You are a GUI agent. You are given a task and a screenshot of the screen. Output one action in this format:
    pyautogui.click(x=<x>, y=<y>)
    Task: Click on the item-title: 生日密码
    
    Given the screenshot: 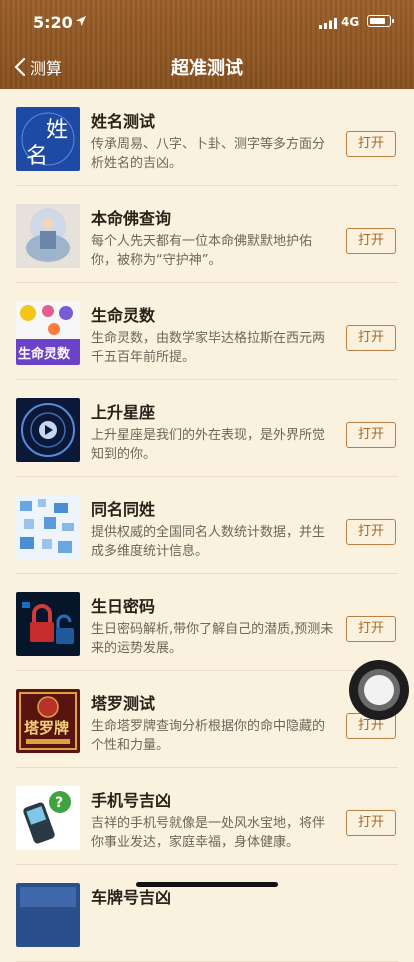 What is the action you would take?
    pyautogui.click(x=123, y=606)
    